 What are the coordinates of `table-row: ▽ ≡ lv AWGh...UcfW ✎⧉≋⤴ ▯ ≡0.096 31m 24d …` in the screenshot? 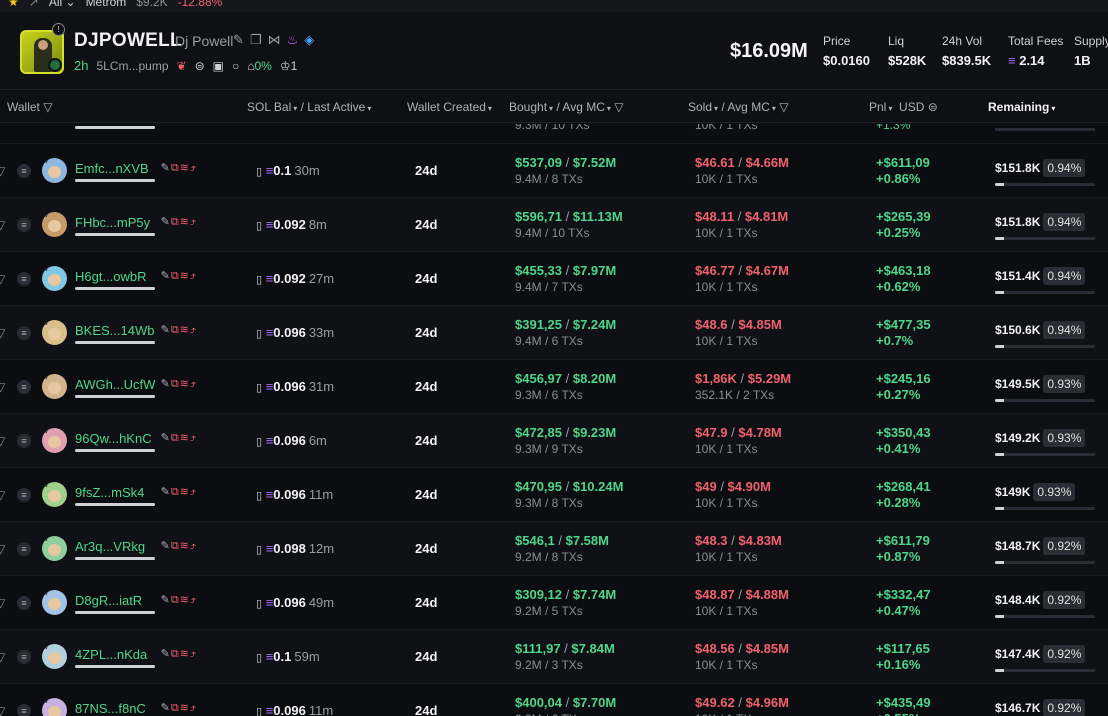 It's located at (554, 387).